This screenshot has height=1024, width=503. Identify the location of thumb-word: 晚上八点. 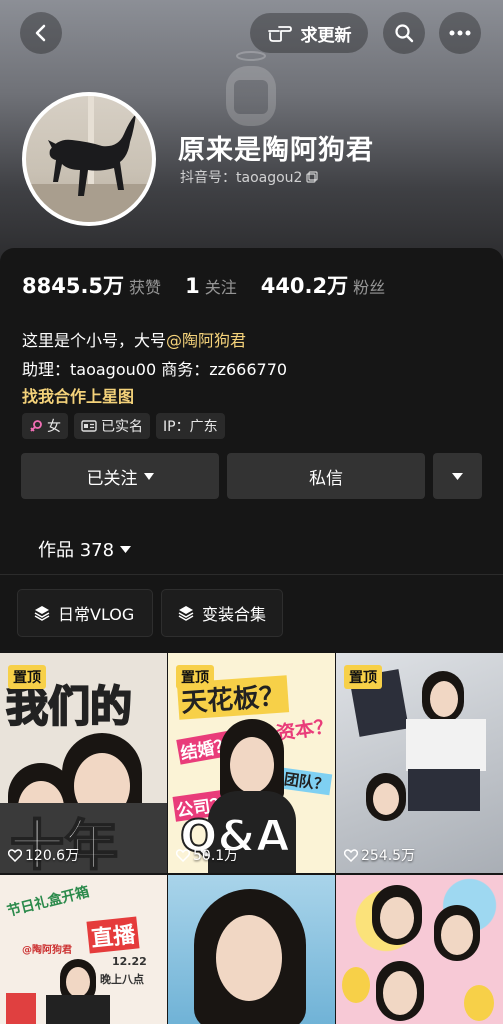
(122, 979).